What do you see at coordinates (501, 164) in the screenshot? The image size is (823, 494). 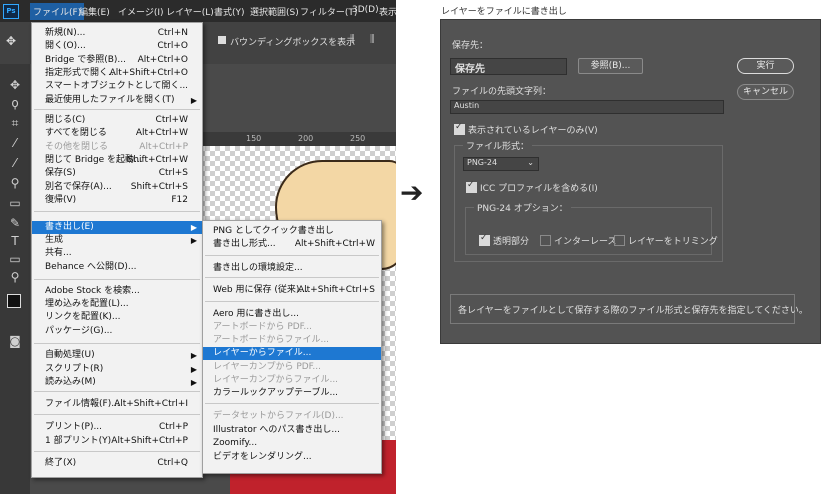 I see `file-type-select: PNG-24 ⌄` at bounding box center [501, 164].